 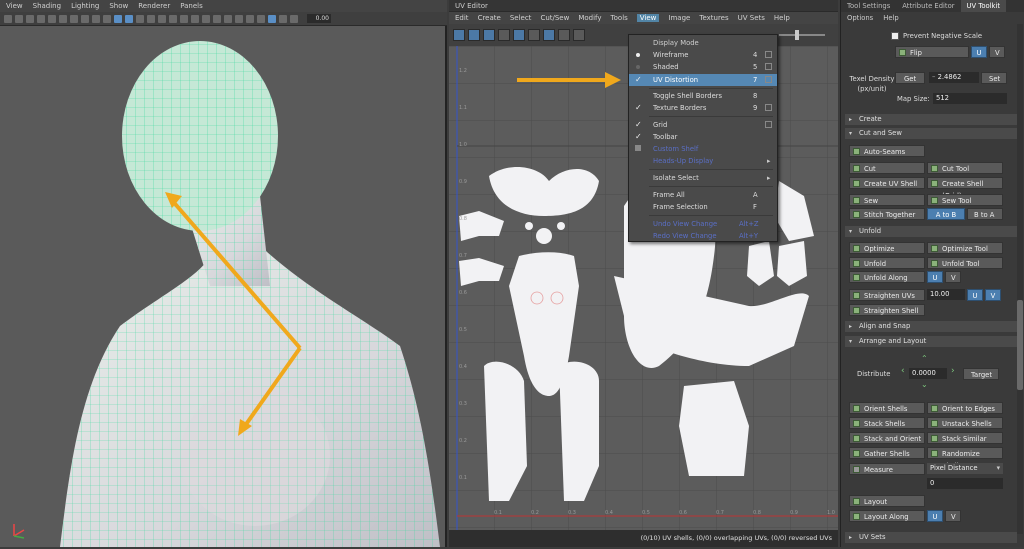 I want to click on orient-to-edges-button: Orient to Edges, so click(x=965, y=408).